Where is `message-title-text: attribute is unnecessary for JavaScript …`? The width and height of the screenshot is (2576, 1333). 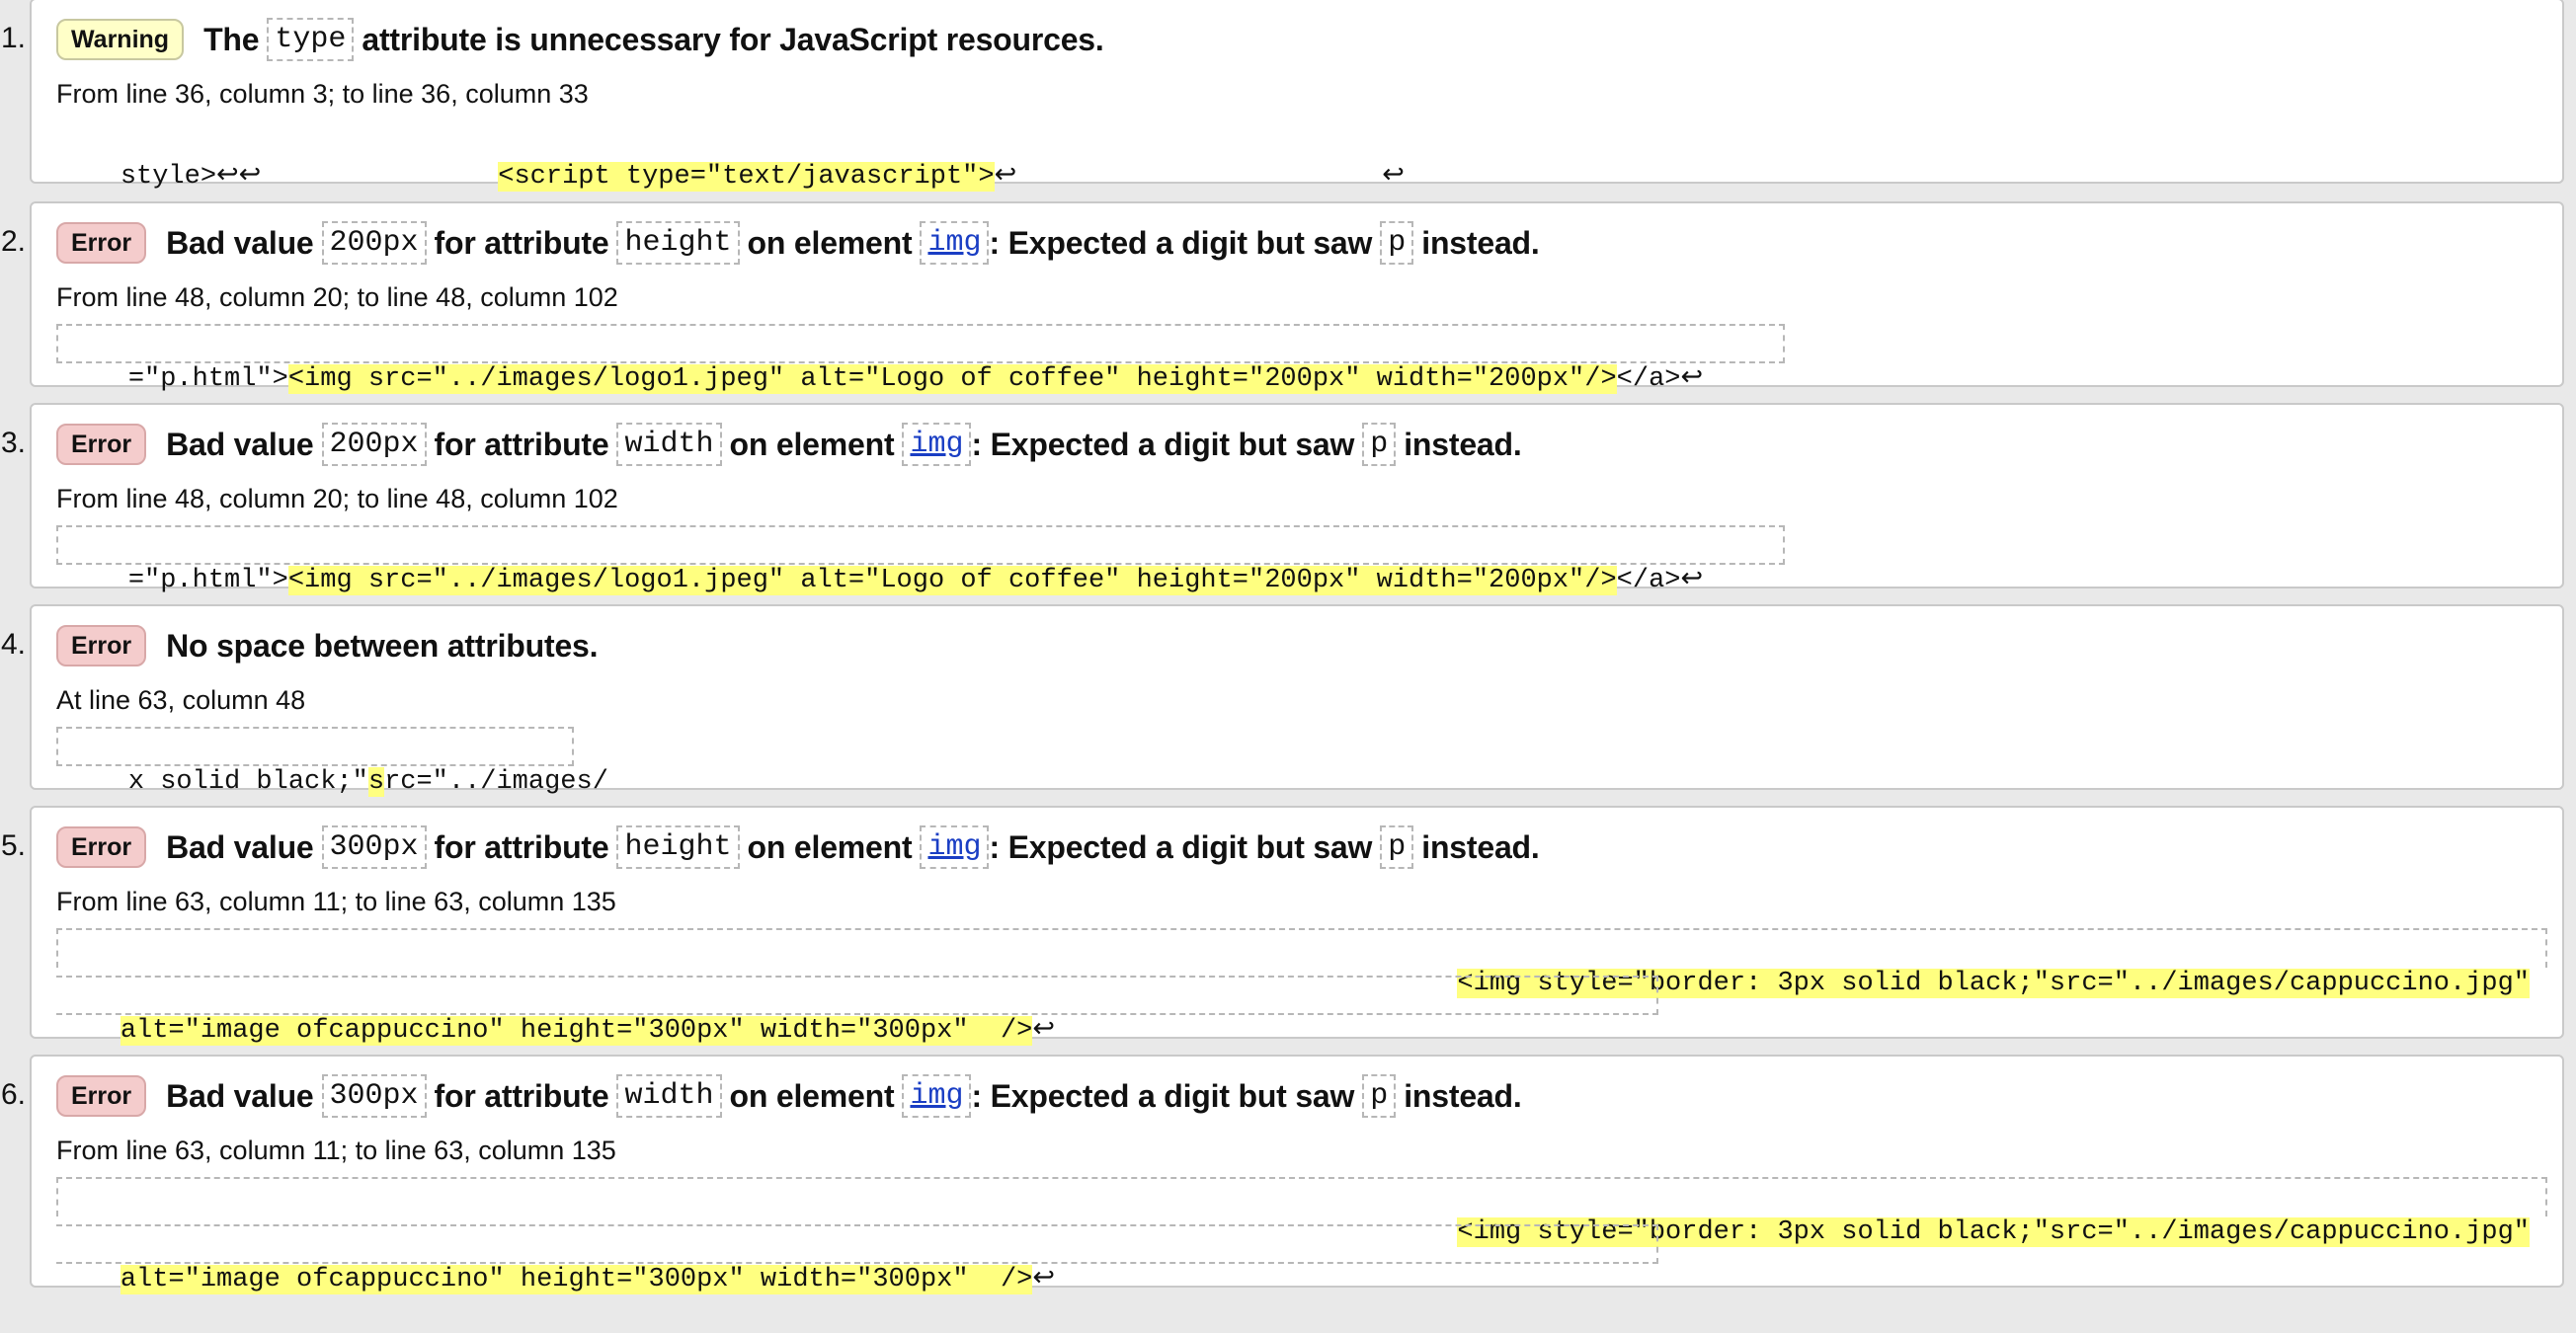
message-title-text: attribute is unnecessary for JavaScript … is located at coordinates (733, 39).